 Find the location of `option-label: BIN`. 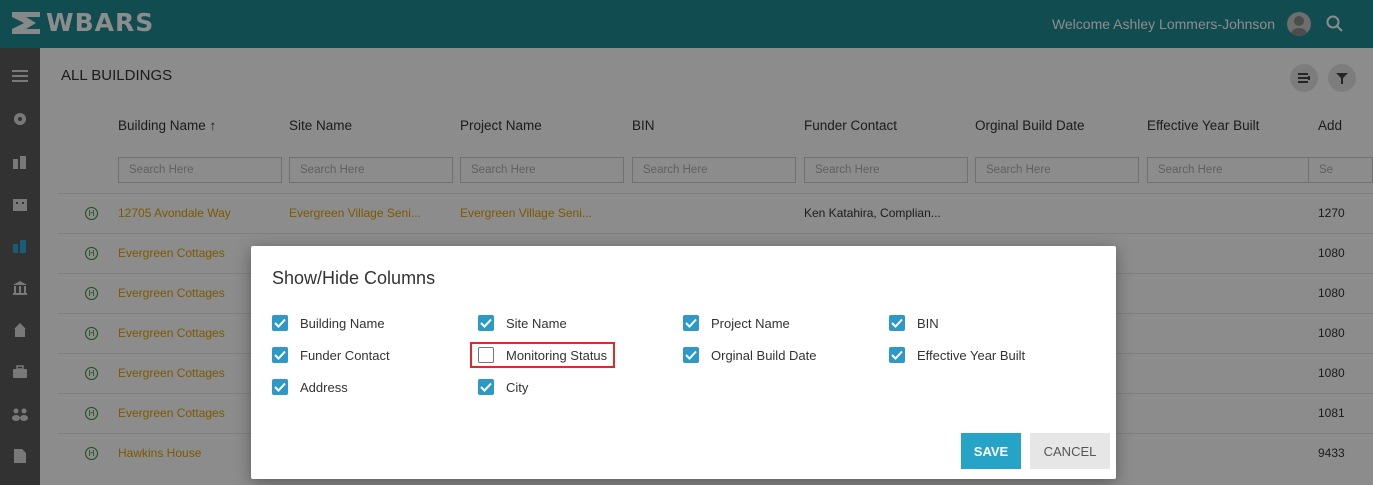

option-label: BIN is located at coordinates (928, 323).